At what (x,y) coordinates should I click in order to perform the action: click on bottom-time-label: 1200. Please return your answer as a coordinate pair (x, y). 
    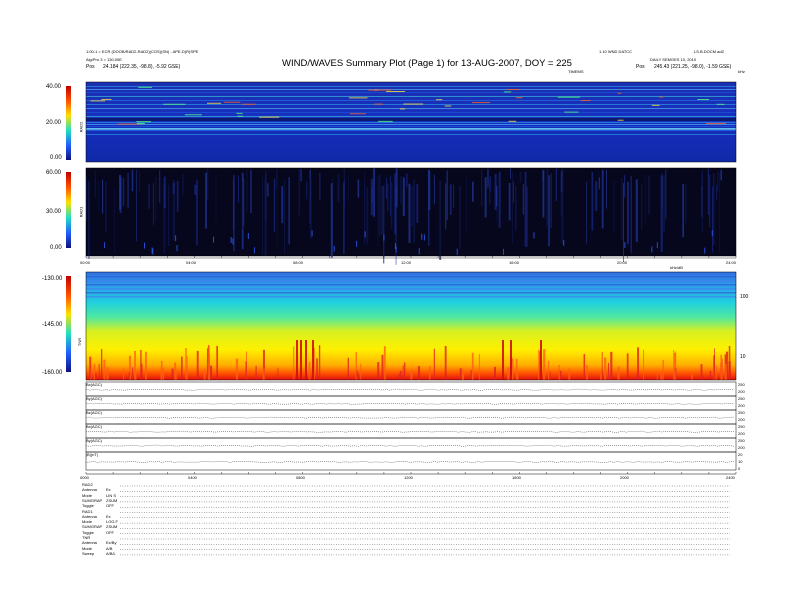
    Looking at the image, I should click on (408, 477).